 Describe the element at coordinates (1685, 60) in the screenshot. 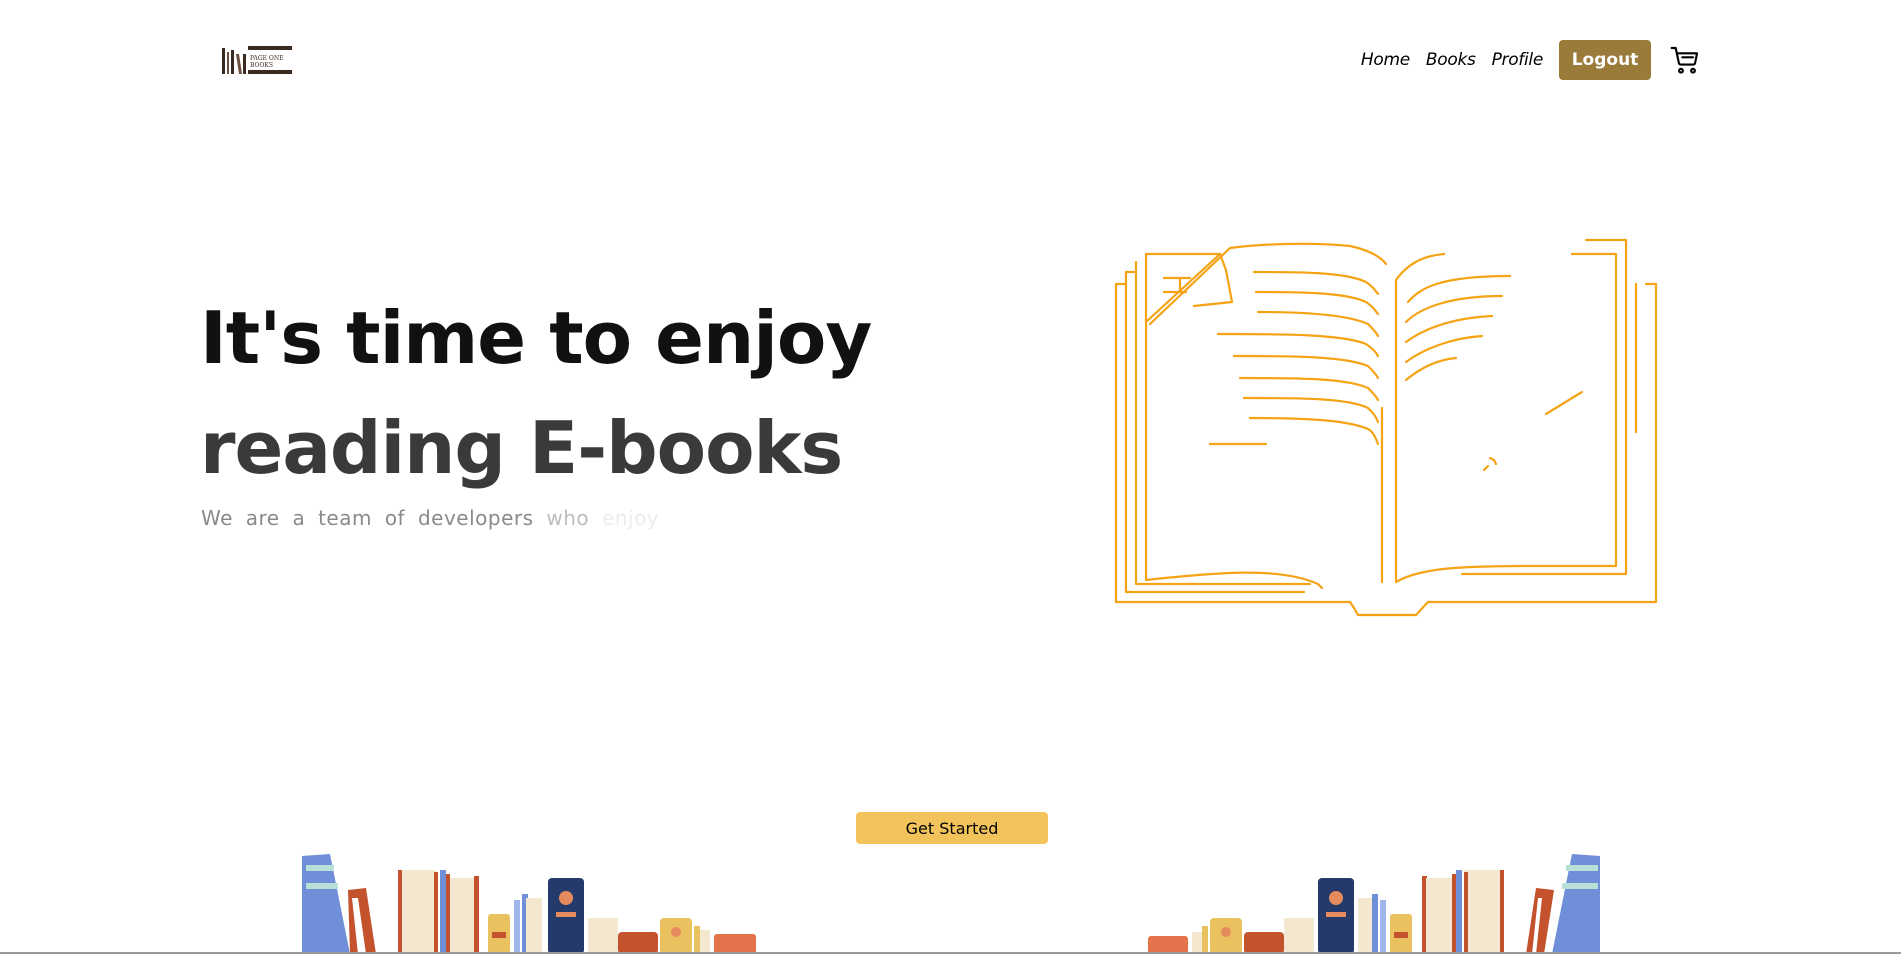

I see `cart-icon` at that location.